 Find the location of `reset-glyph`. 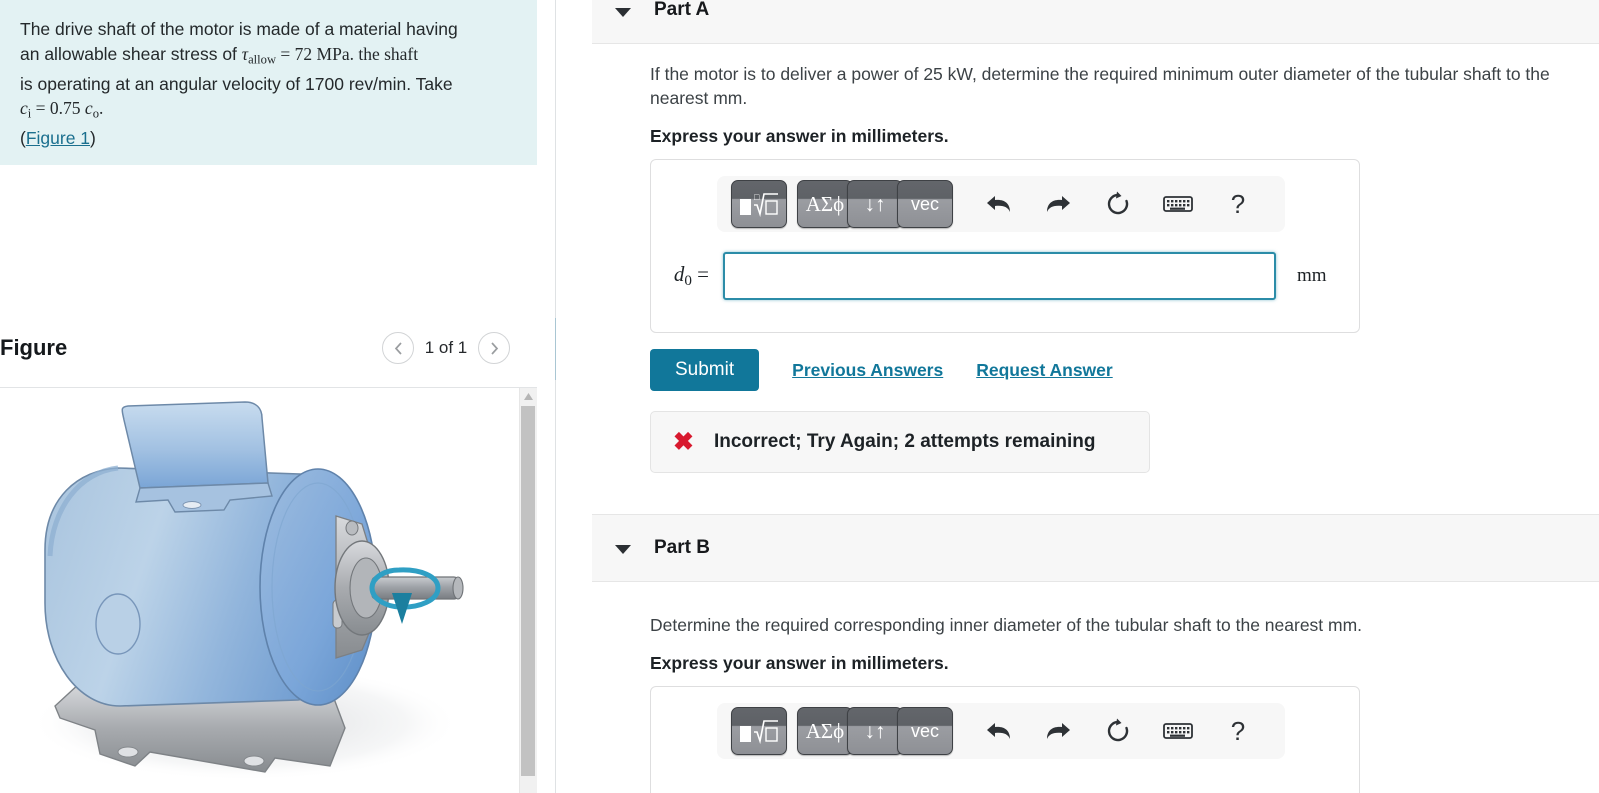

reset-glyph is located at coordinates (1118, 203).